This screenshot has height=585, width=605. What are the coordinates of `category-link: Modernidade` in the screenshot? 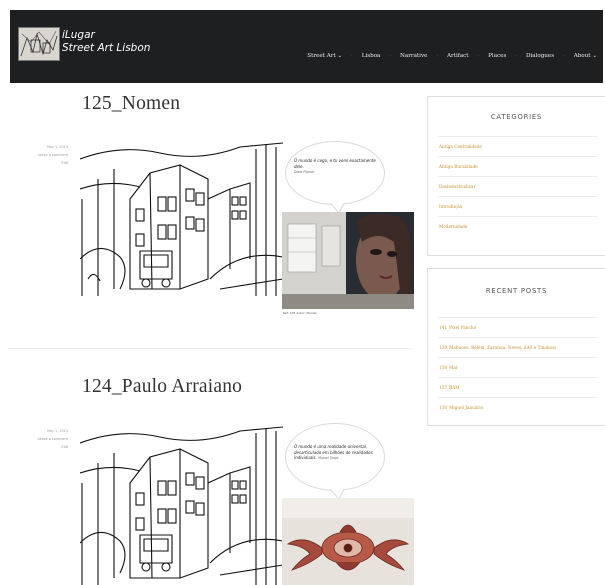 It's located at (517, 226).